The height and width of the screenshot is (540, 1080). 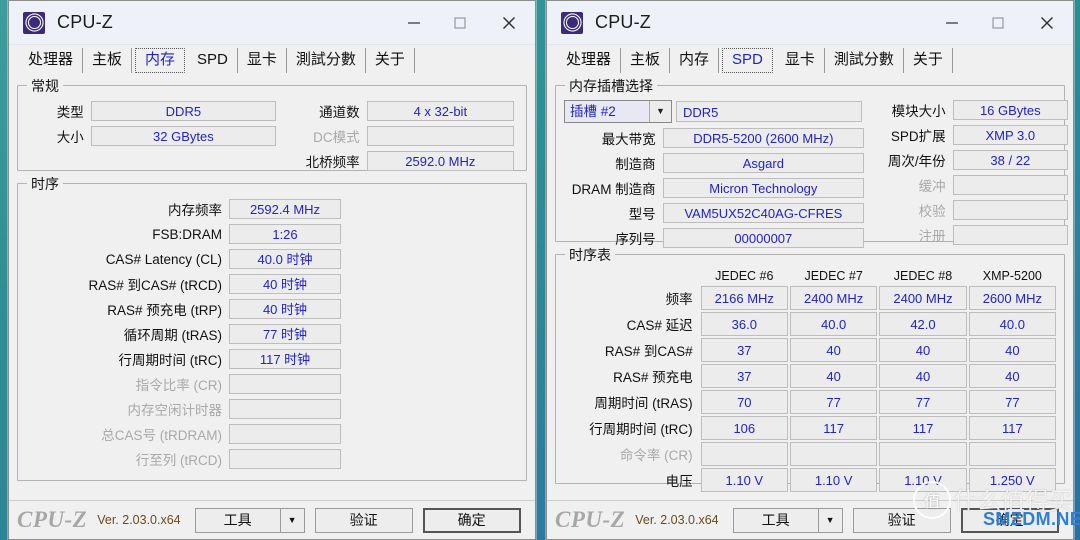 I want to click on titlebar-spd: CPU-Z, so click(x=810, y=23).